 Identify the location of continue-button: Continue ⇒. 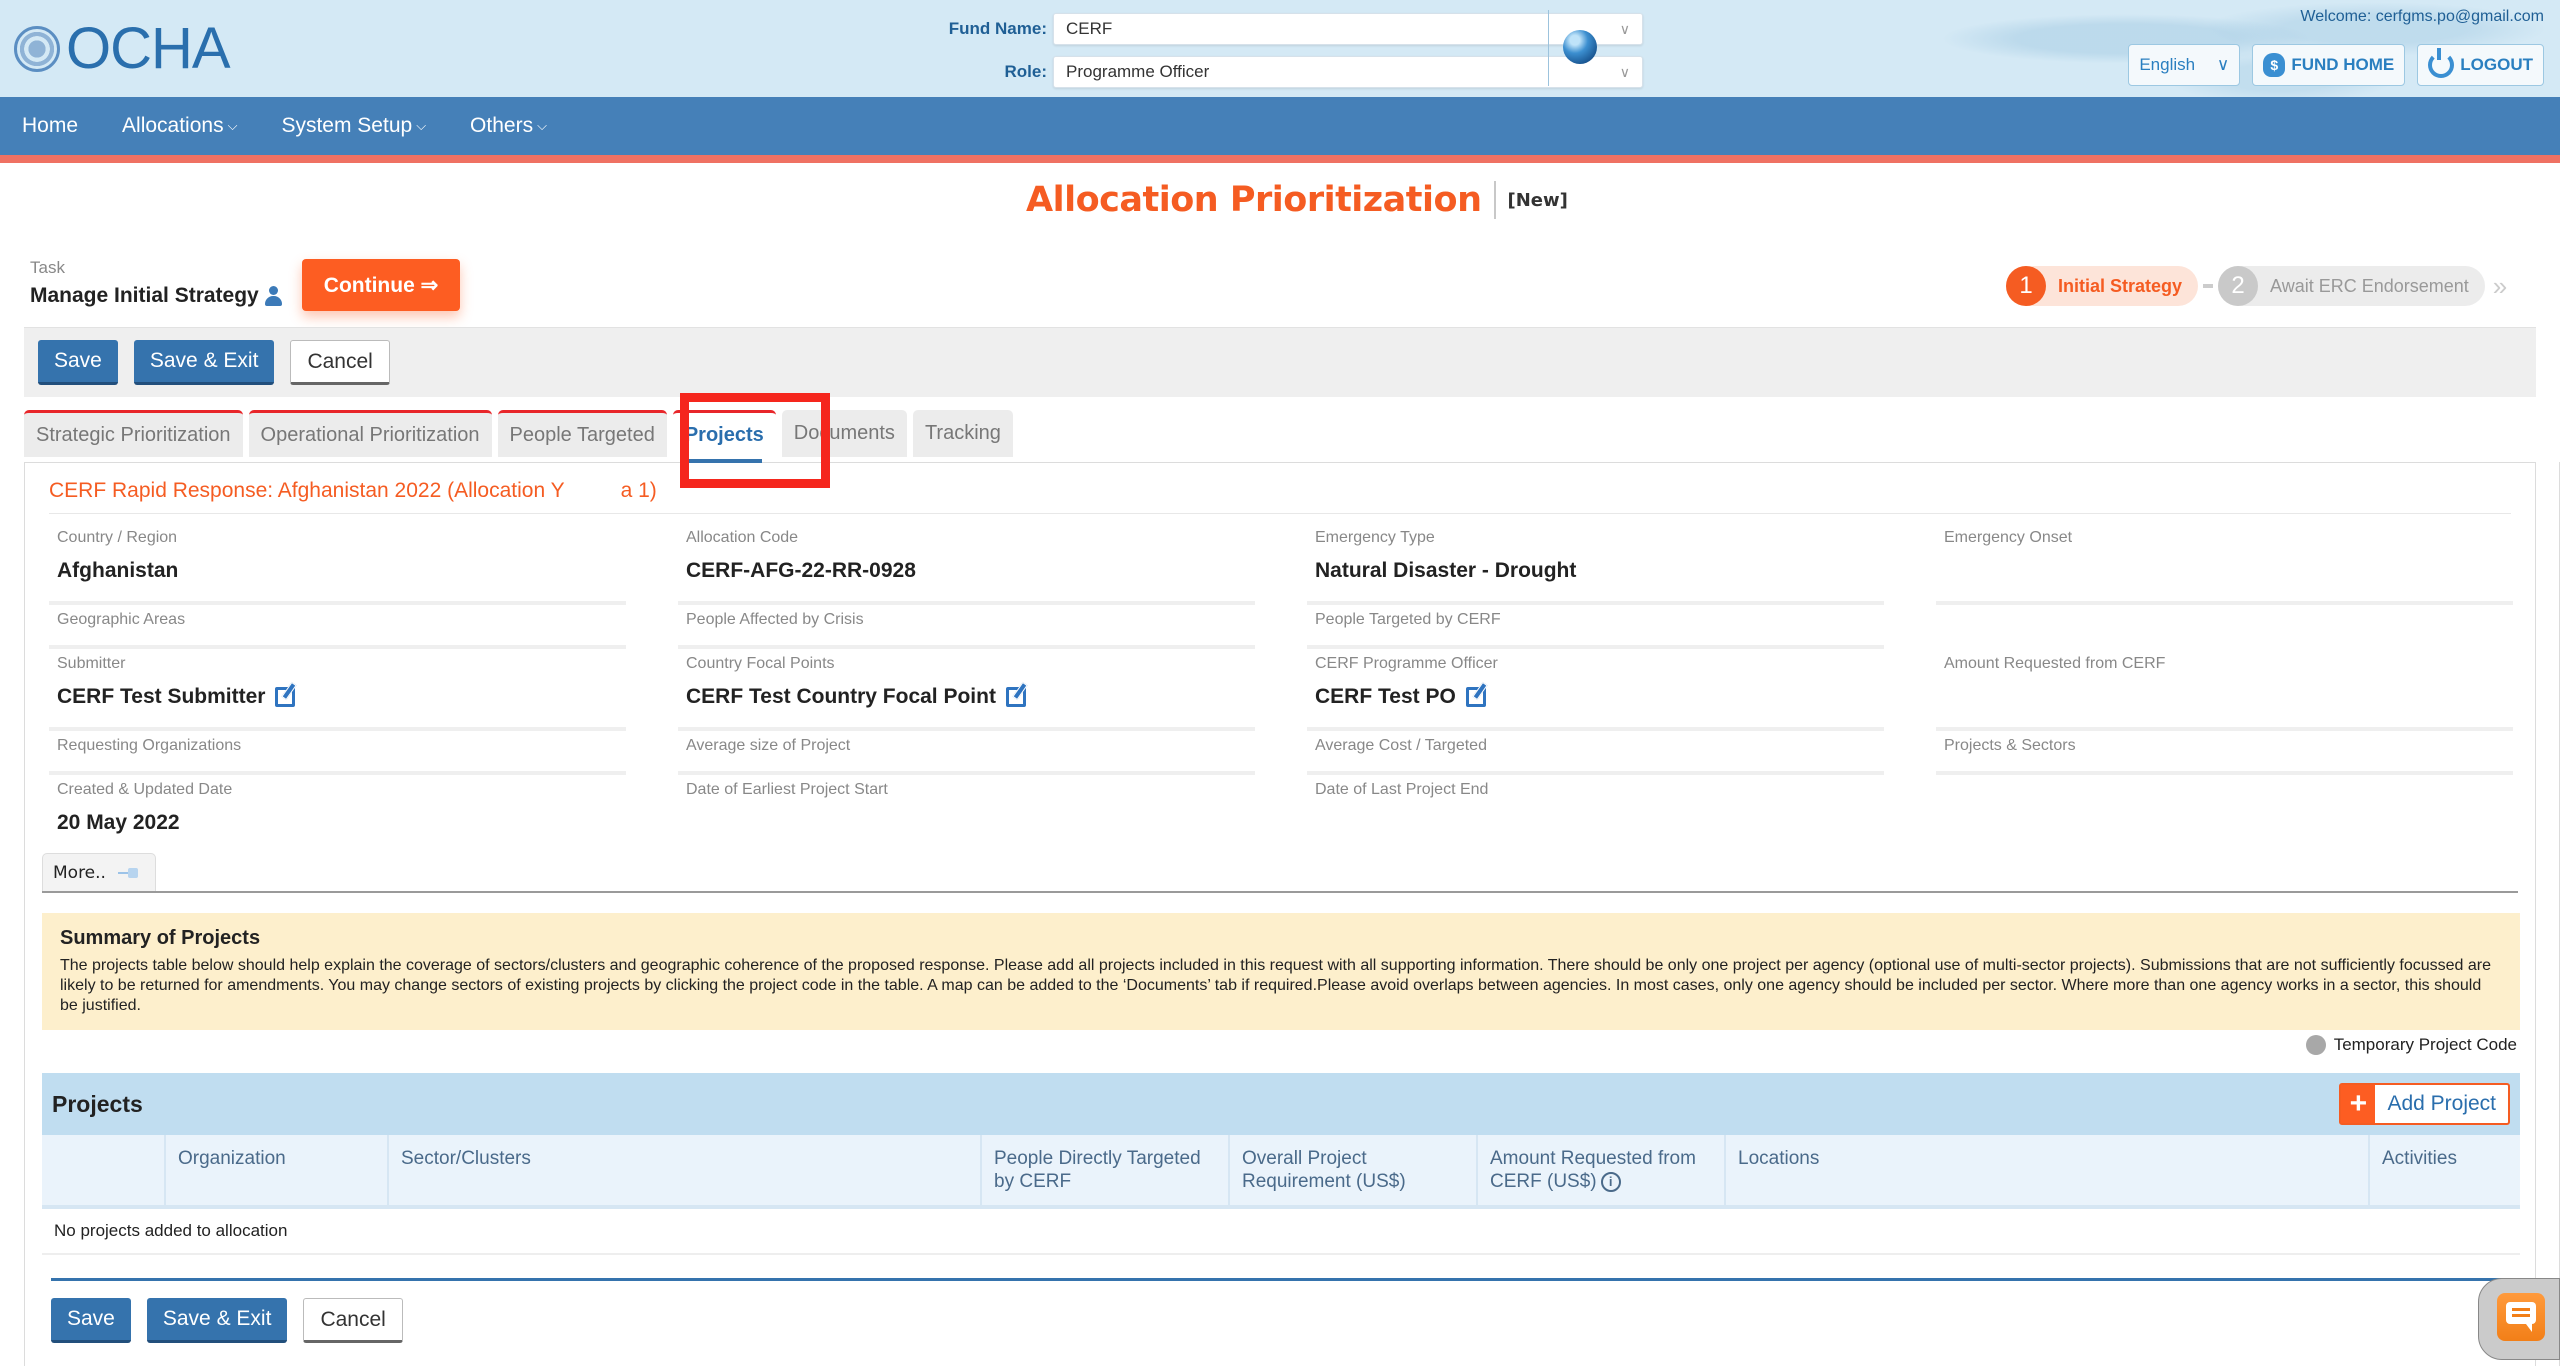
(381, 285).